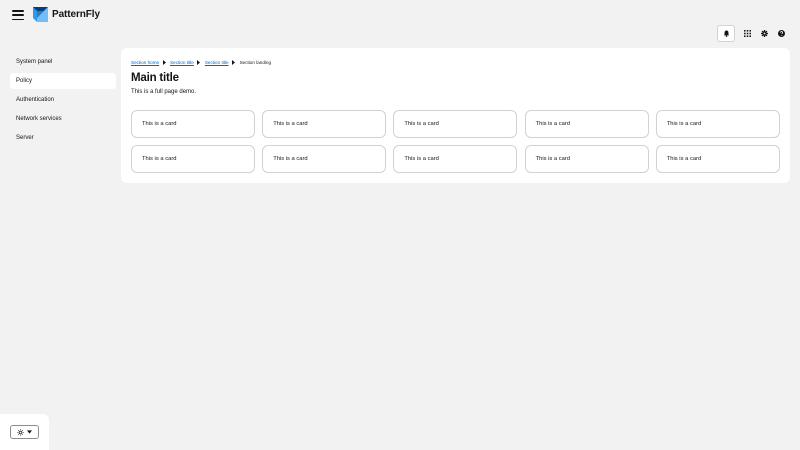 The width and height of the screenshot is (800, 450). I want to click on app-launcher-button, so click(747, 33).